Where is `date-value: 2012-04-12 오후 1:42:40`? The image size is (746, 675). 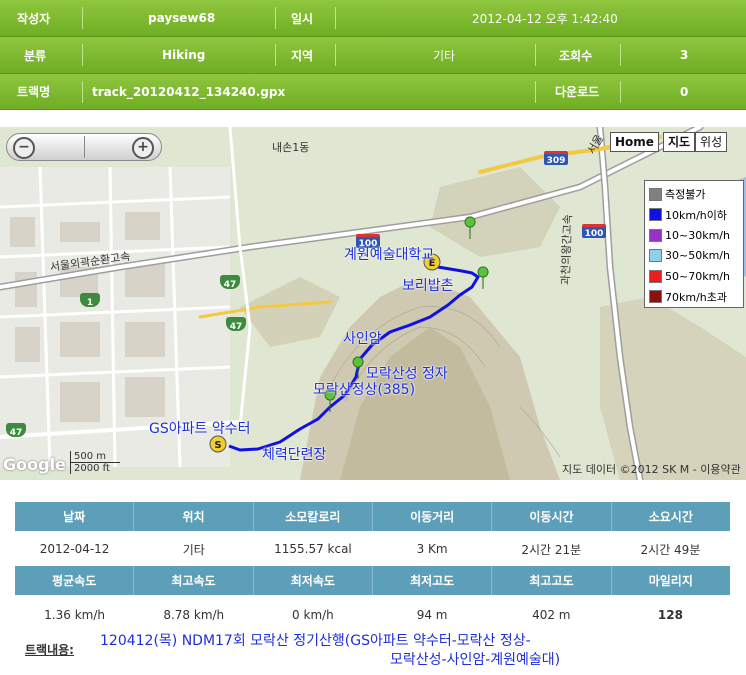 date-value: 2012-04-12 오후 1:42:40 is located at coordinates (545, 18).